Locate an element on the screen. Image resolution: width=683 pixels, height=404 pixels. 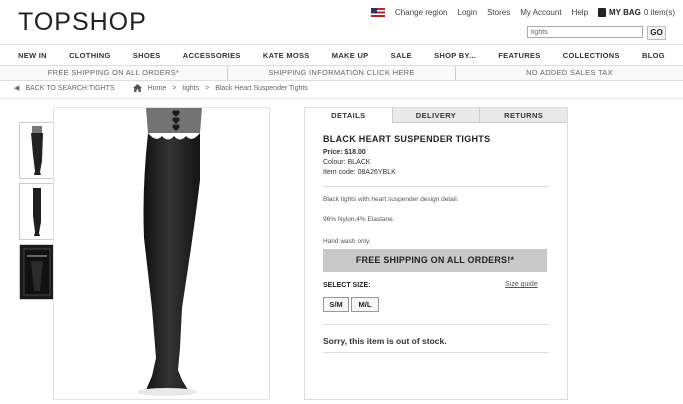
breadcrumb-current: Black Heart Suspender Tights is located at coordinates (261, 88).